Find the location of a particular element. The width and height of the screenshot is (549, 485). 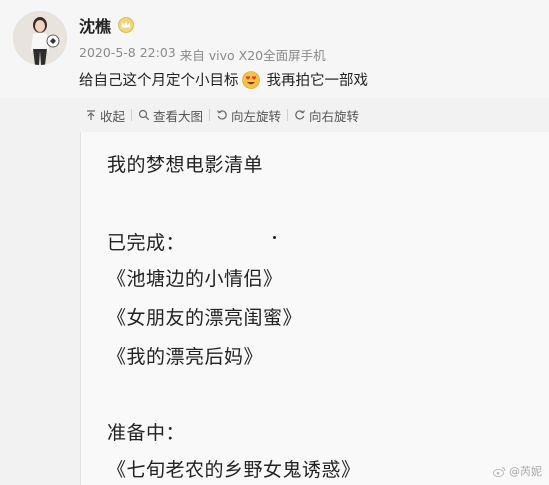

source-prefix: 来自 is located at coordinates (192, 55).